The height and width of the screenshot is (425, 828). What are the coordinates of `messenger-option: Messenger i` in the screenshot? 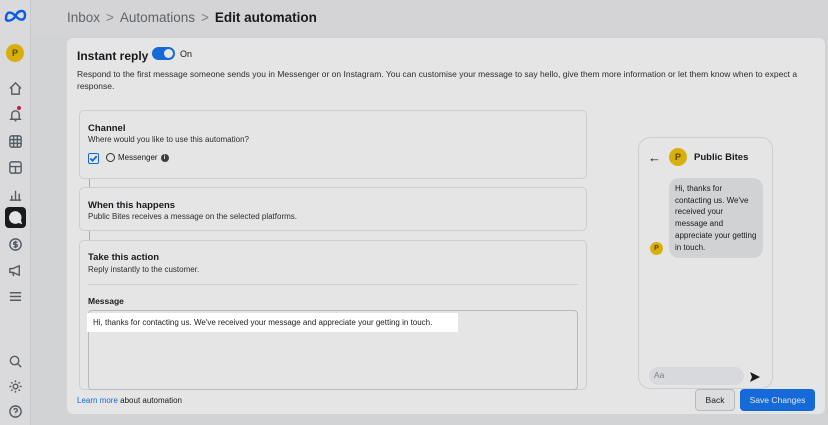 It's located at (137, 157).